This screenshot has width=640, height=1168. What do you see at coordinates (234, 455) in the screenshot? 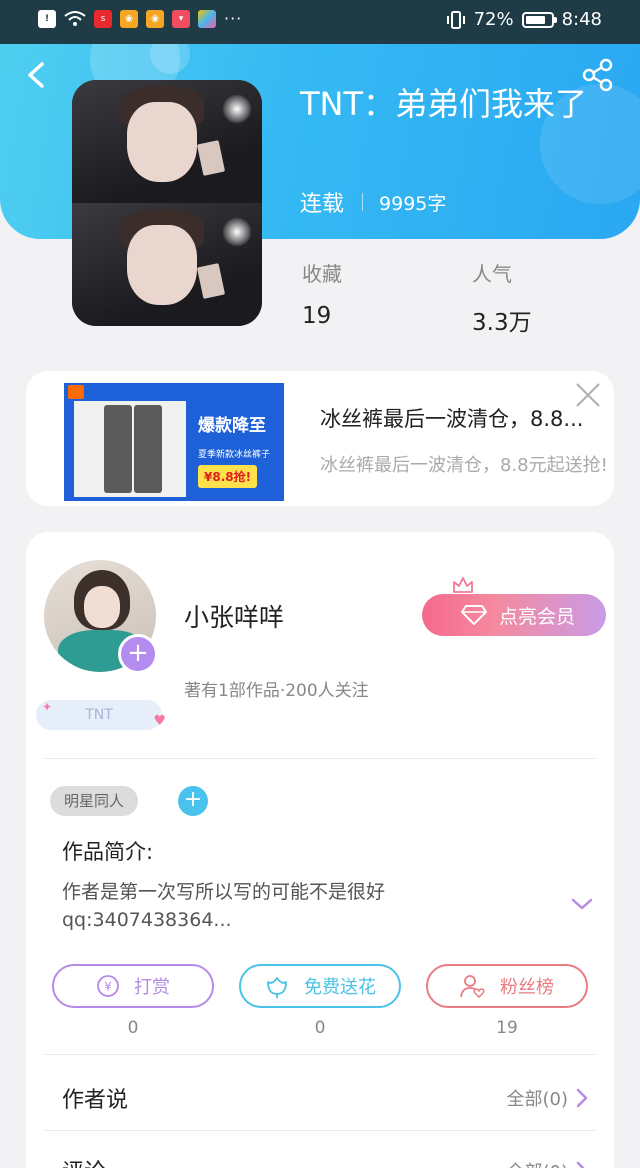
I see `ad-image-sub: 夏季新款冰丝裤子` at bounding box center [234, 455].